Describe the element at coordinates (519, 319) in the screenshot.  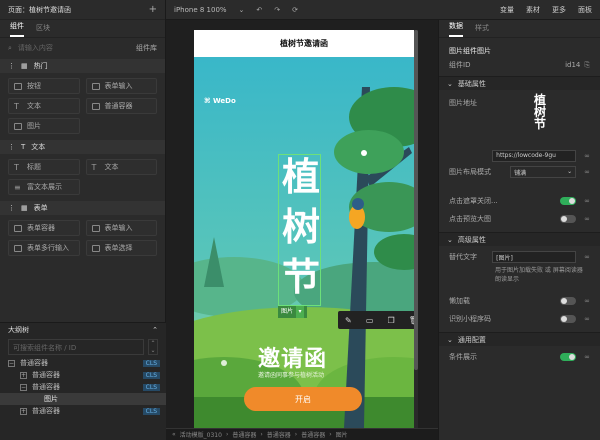
I see `qr-row: 识别小程序码 ∞` at that location.